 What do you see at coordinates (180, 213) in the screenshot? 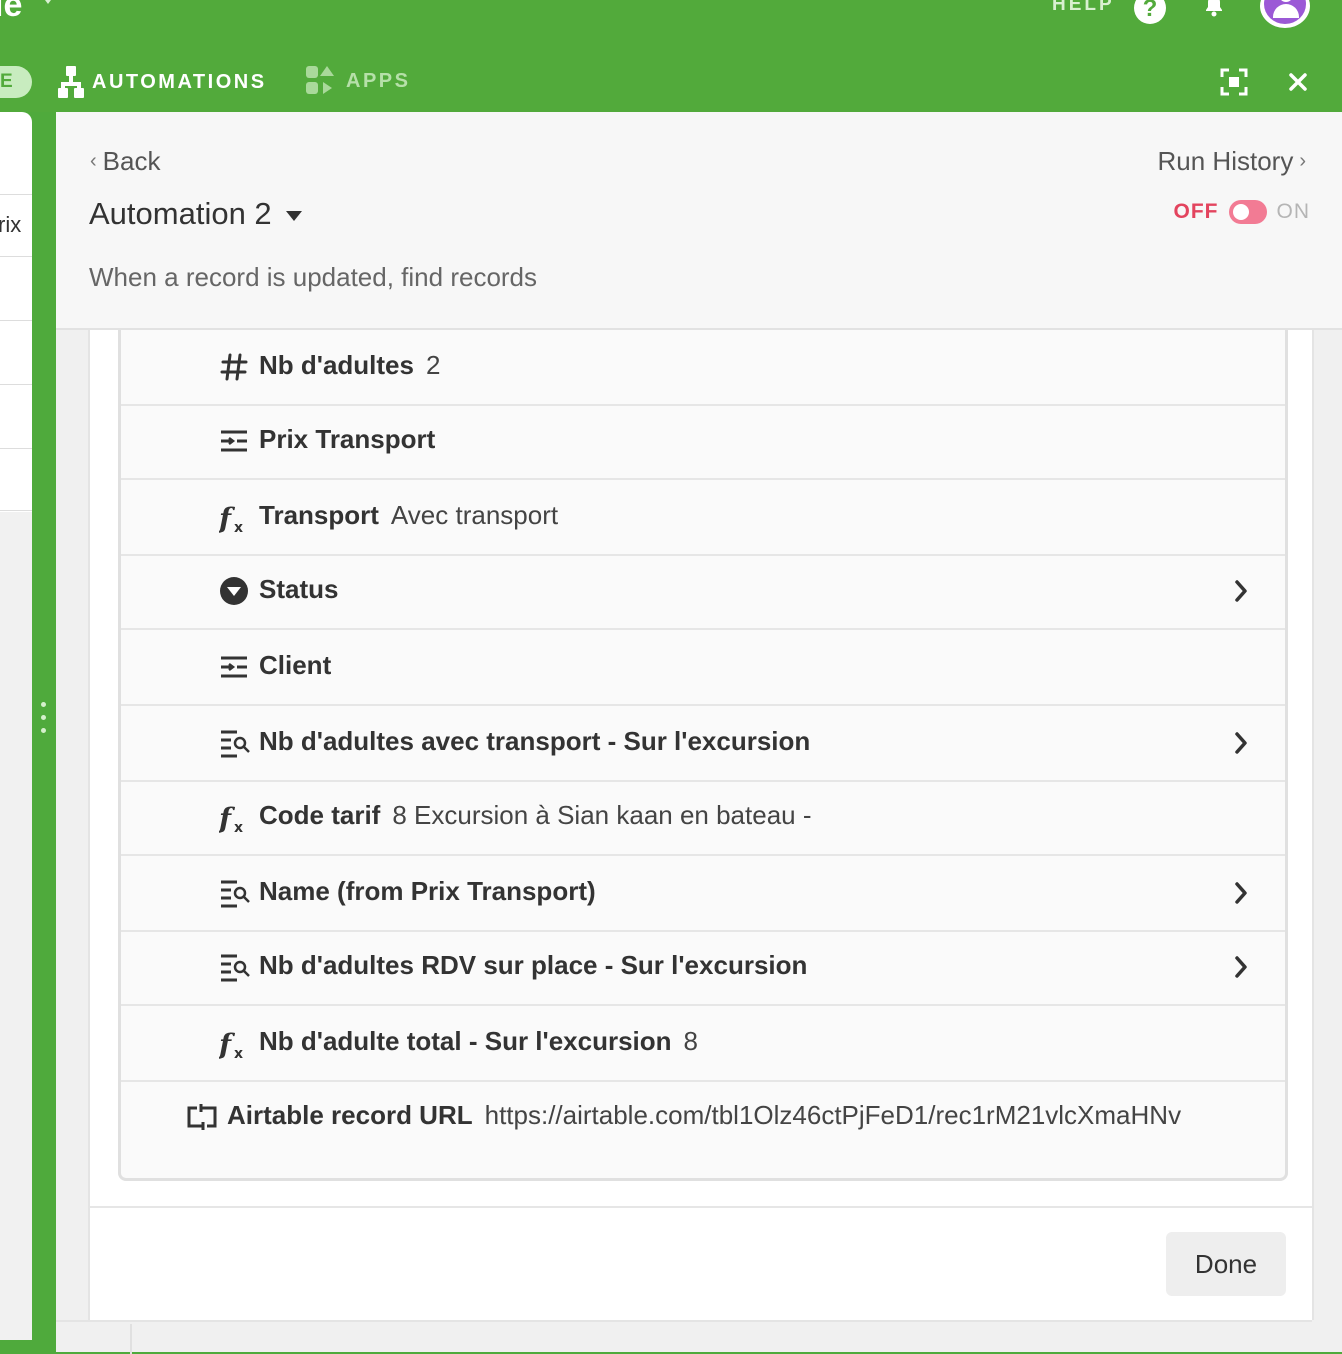
I see `automation-name: Automation 2` at bounding box center [180, 213].